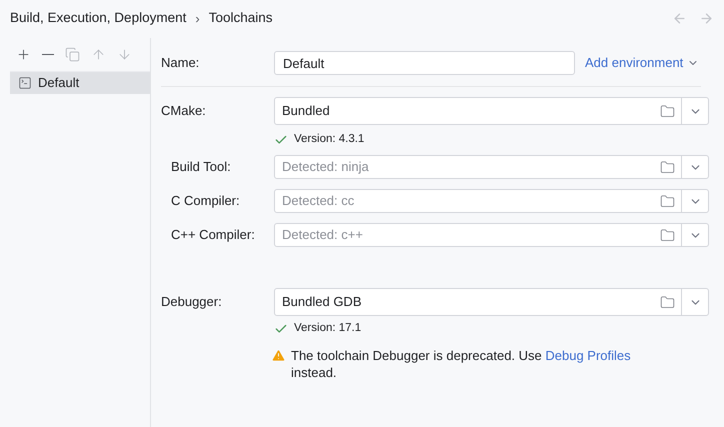 This screenshot has width=724, height=427. I want to click on minus-button, so click(48, 55).